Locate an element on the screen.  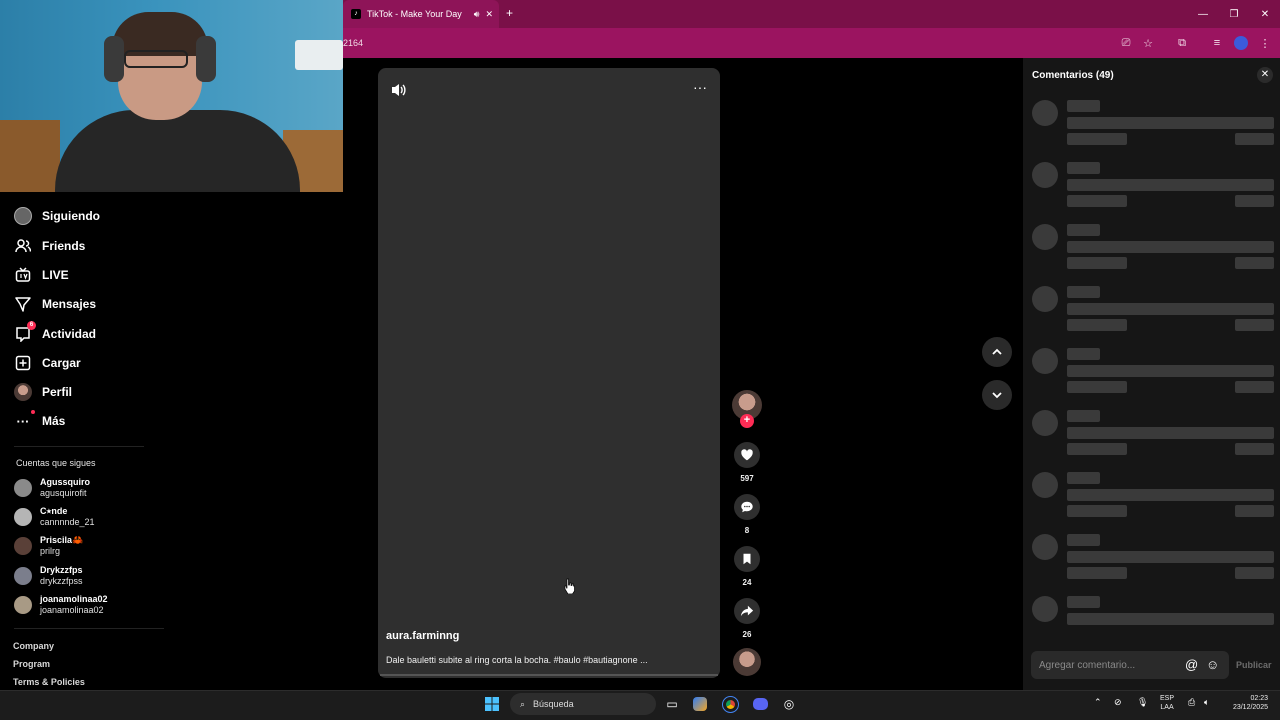
account-name: Drykzzfps is located at coordinates (61, 570).